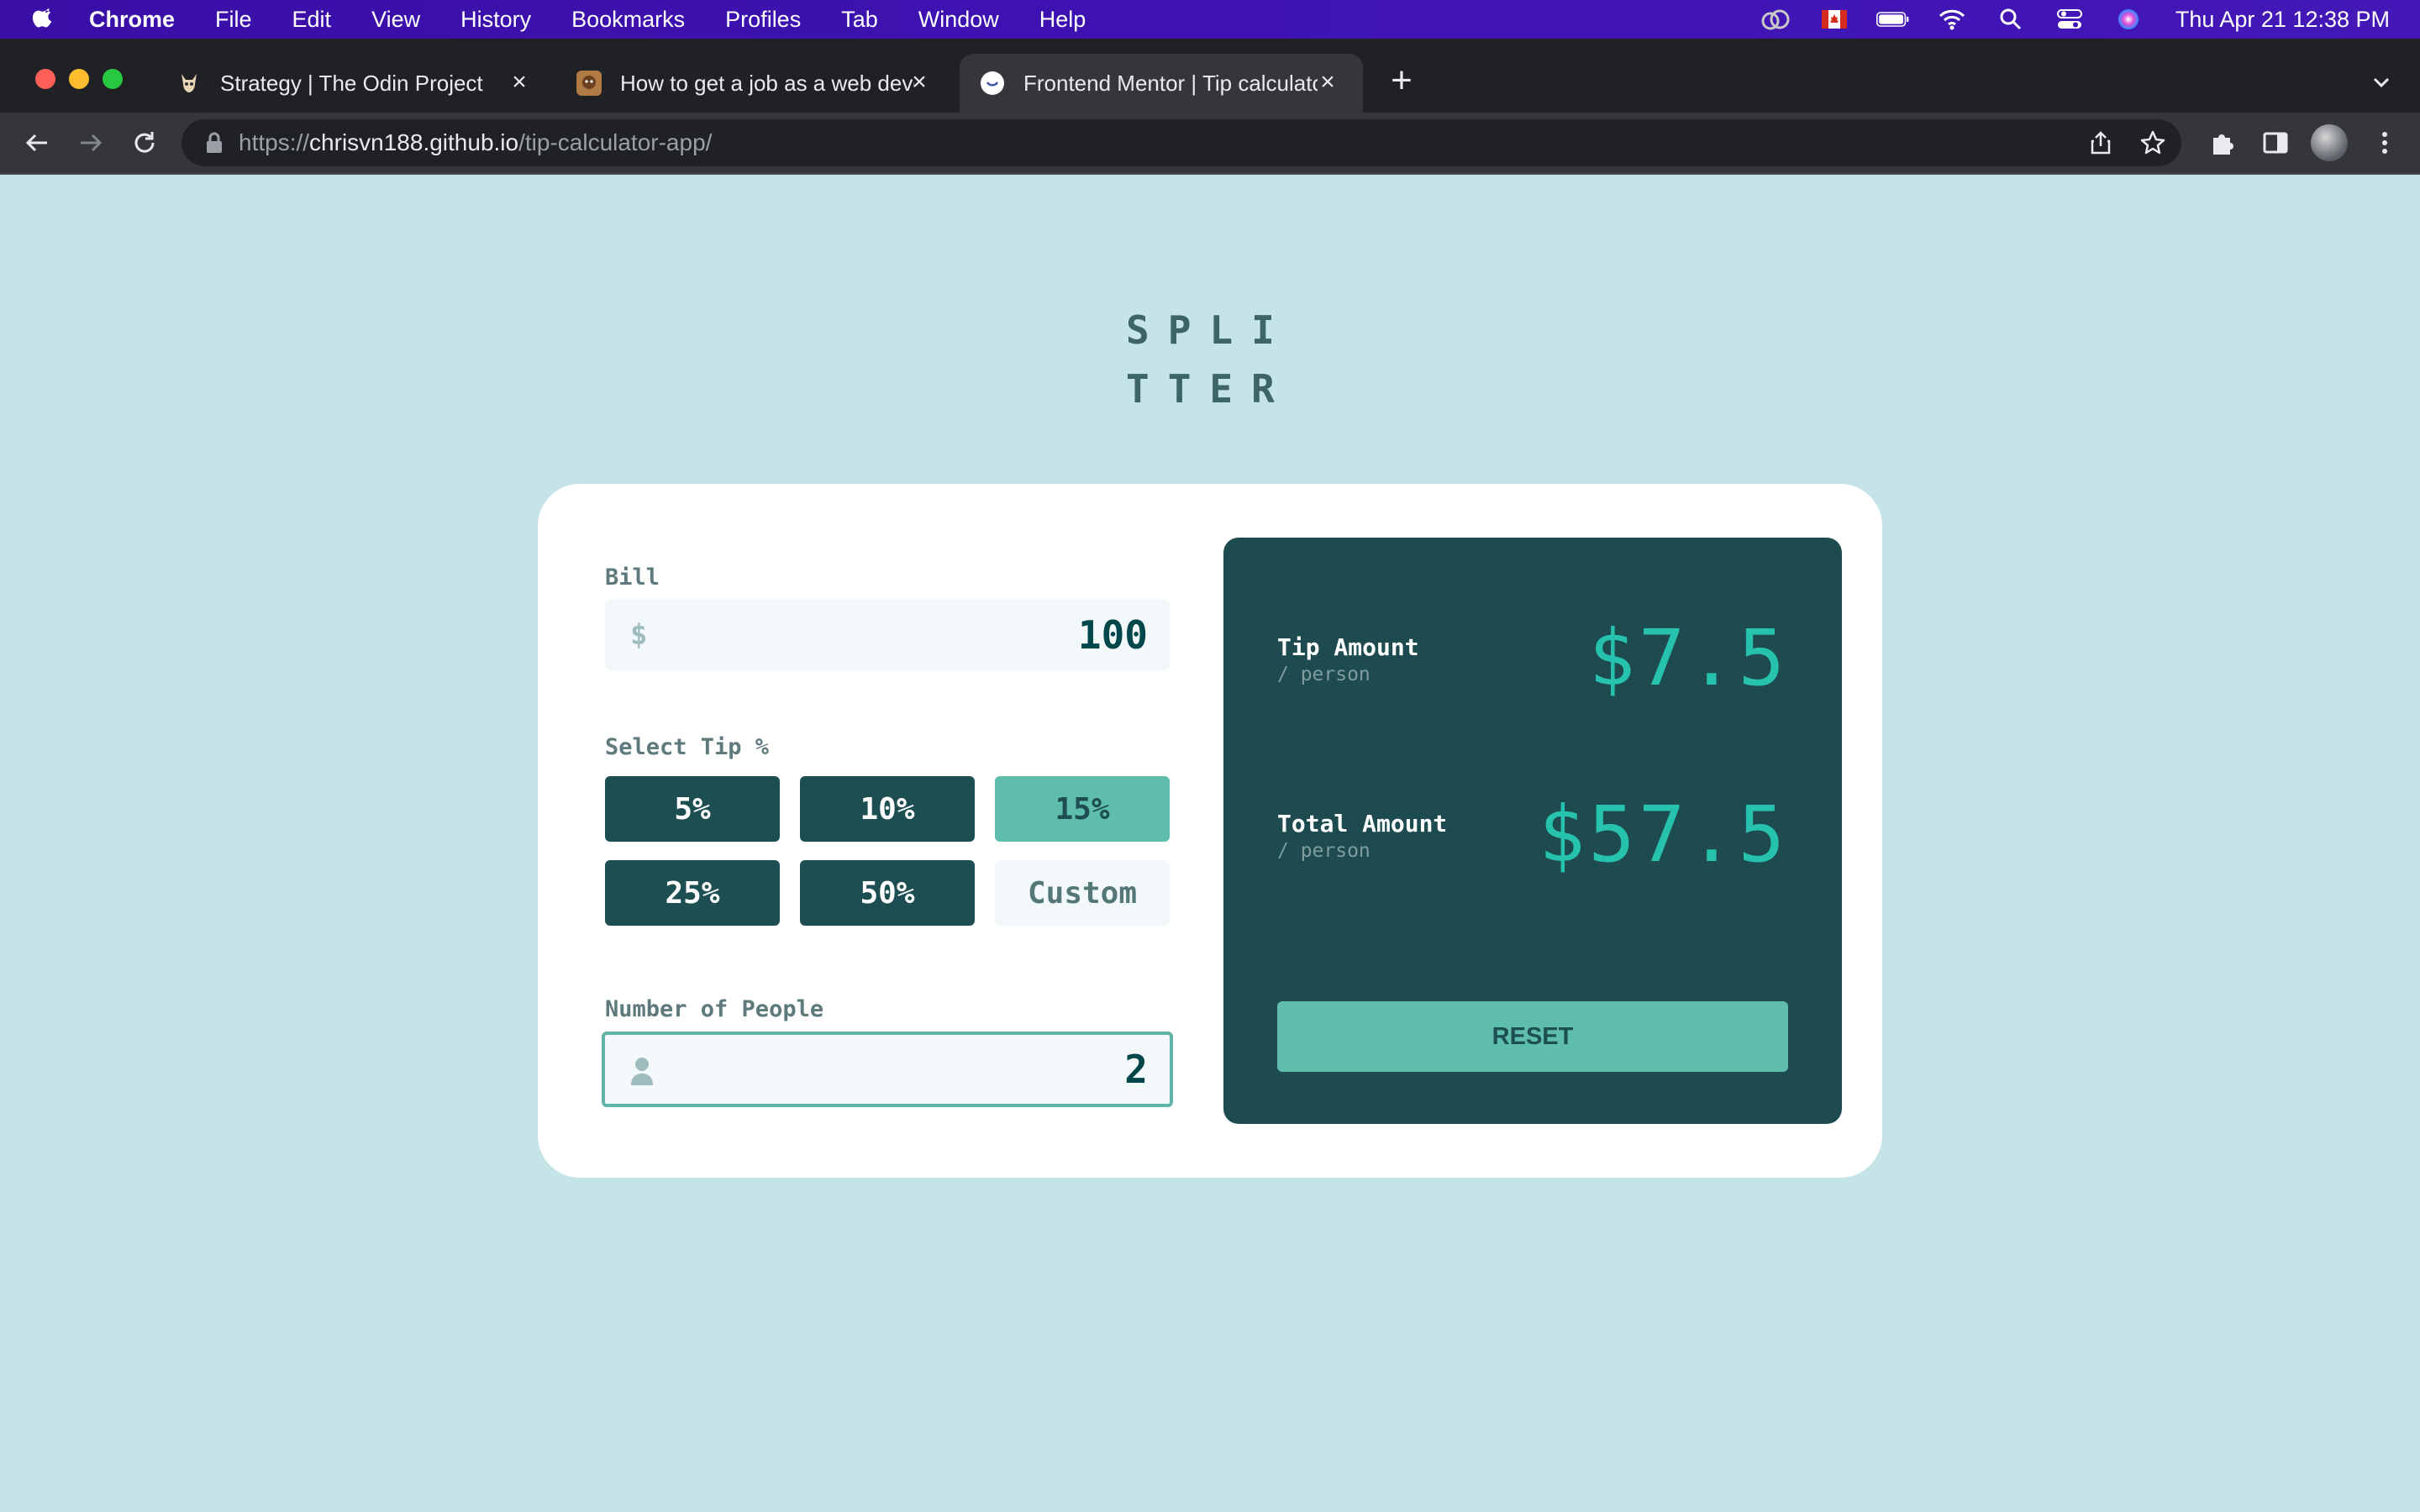  I want to click on tab-title: Strategy | The Odin Project, so click(352, 83).